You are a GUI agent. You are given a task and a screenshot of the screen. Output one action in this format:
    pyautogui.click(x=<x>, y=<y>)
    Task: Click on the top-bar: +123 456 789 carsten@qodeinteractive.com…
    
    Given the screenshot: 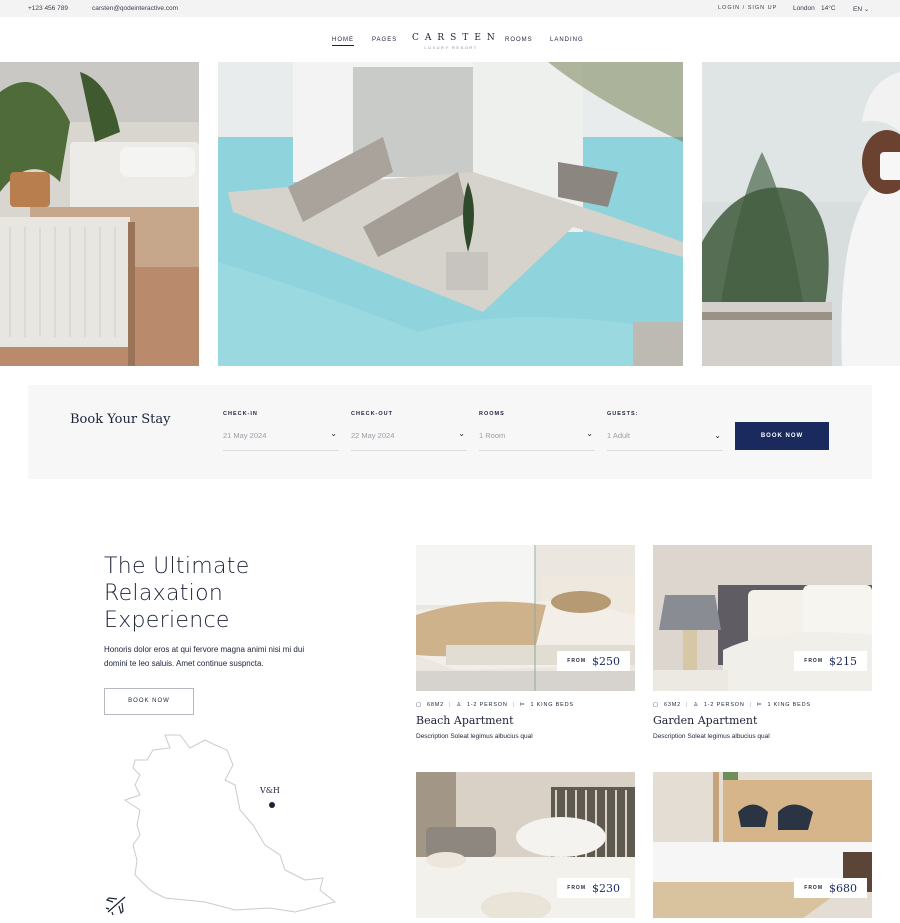 What is the action you would take?
    pyautogui.click(x=450, y=8)
    